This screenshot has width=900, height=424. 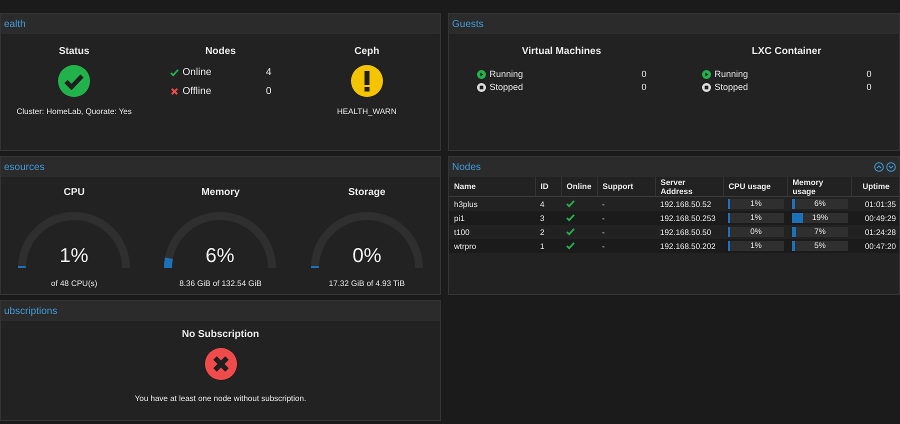 I want to click on usage-bar: 7%, so click(x=820, y=232).